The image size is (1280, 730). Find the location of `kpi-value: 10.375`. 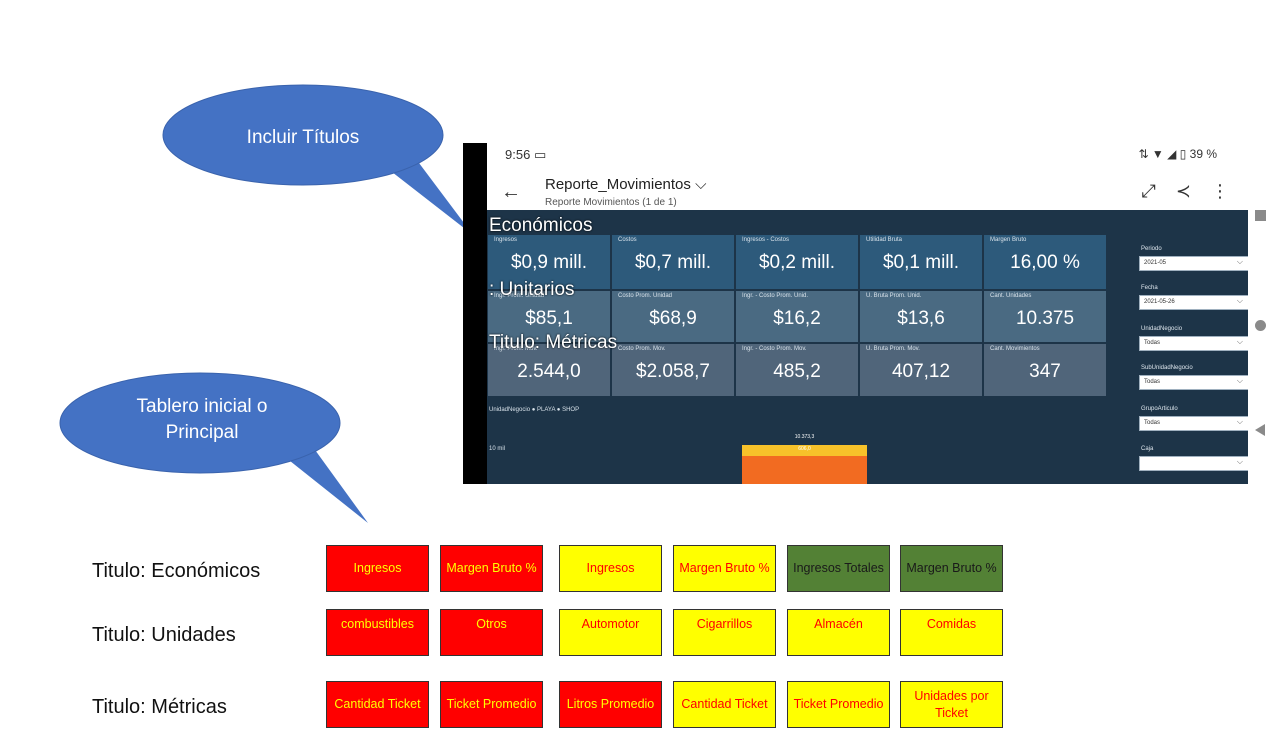

kpi-value: 10.375 is located at coordinates (1045, 318).